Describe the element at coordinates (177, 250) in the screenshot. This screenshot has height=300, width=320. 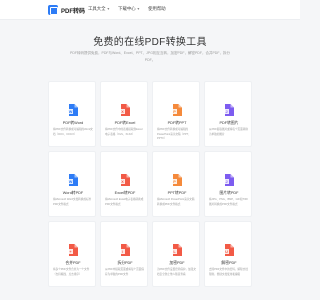
I see `lock-pdf-icon: L` at that location.